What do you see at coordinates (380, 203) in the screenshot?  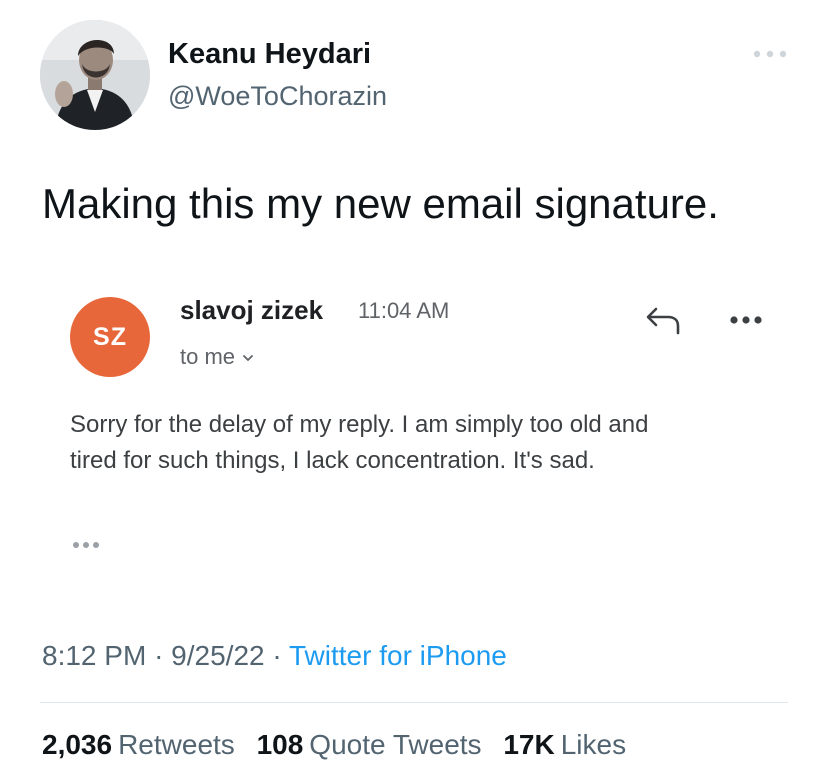 I see `tweet-text: Making this my new email signature.` at bounding box center [380, 203].